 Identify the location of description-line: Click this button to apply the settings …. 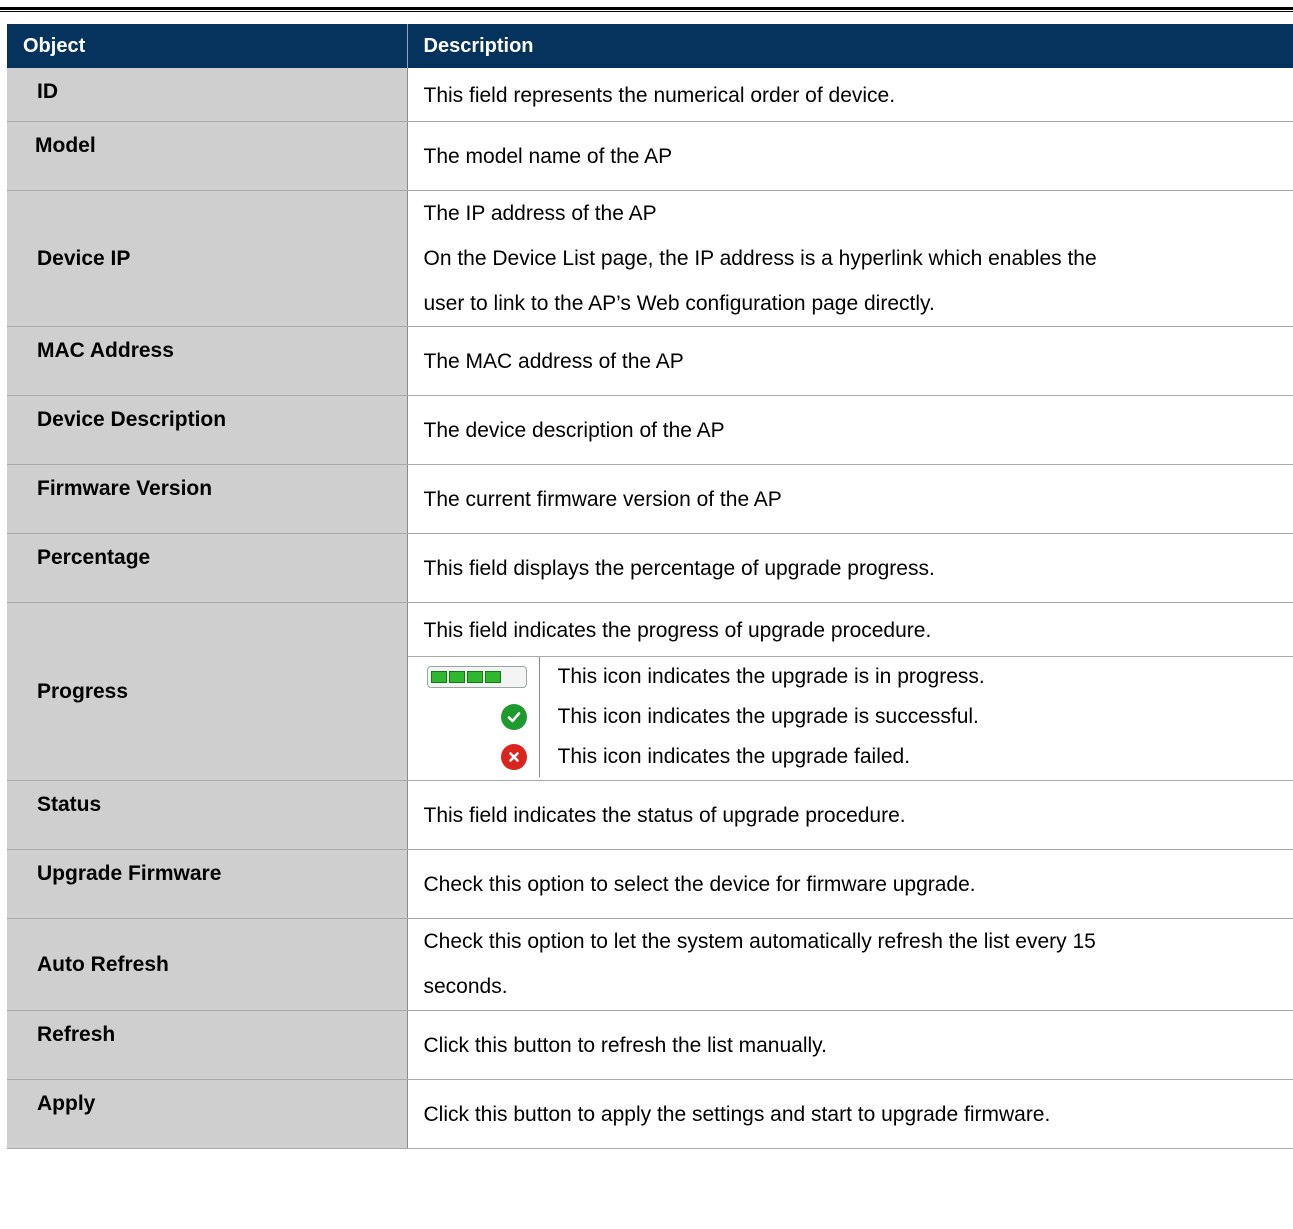
(737, 1114).